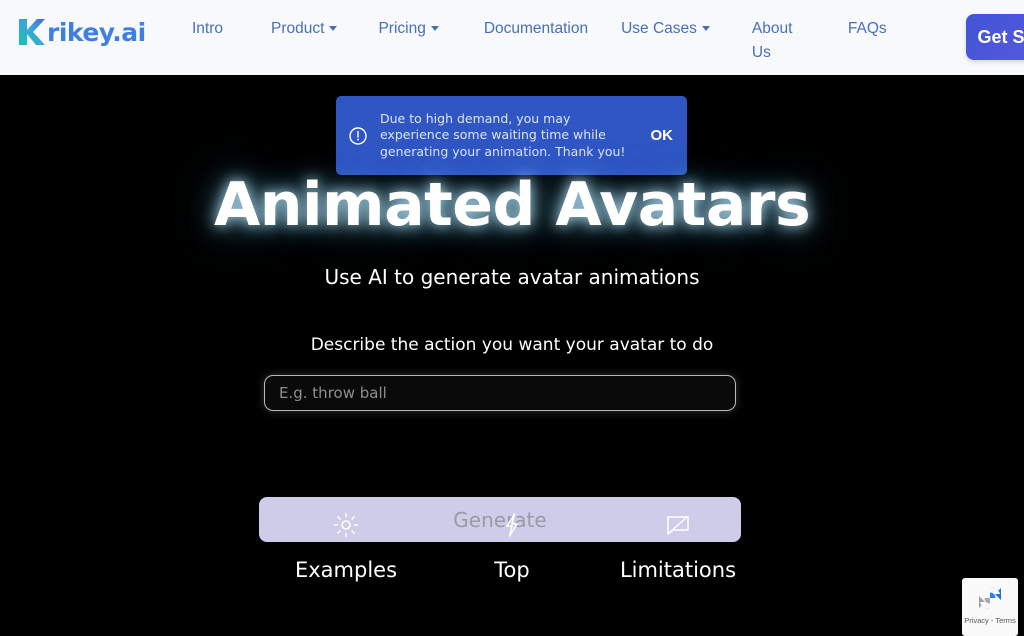 The height and width of the screenshot is (636, 1024). Describe the element at coordinates (512, 570) in the screenshot. I see `feature-label: Top` at that location.